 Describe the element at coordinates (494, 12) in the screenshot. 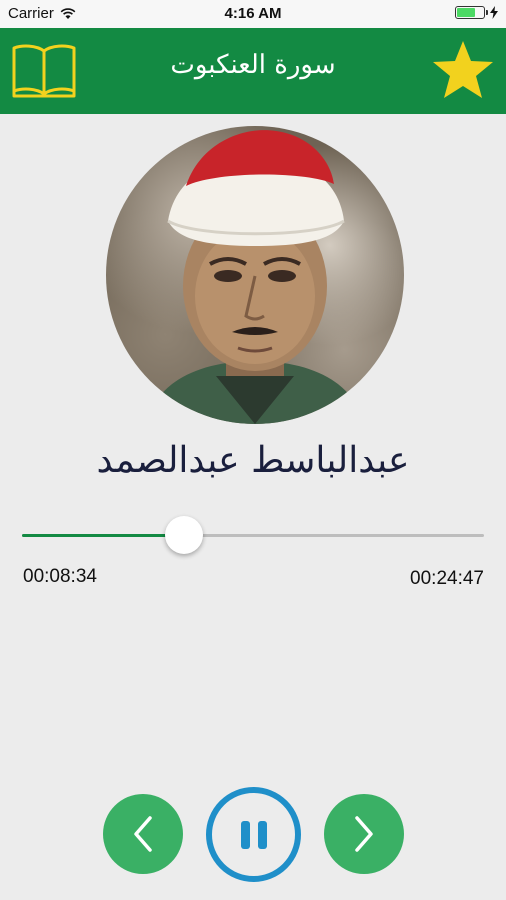

I see `charging-bolt-icon` at that location.